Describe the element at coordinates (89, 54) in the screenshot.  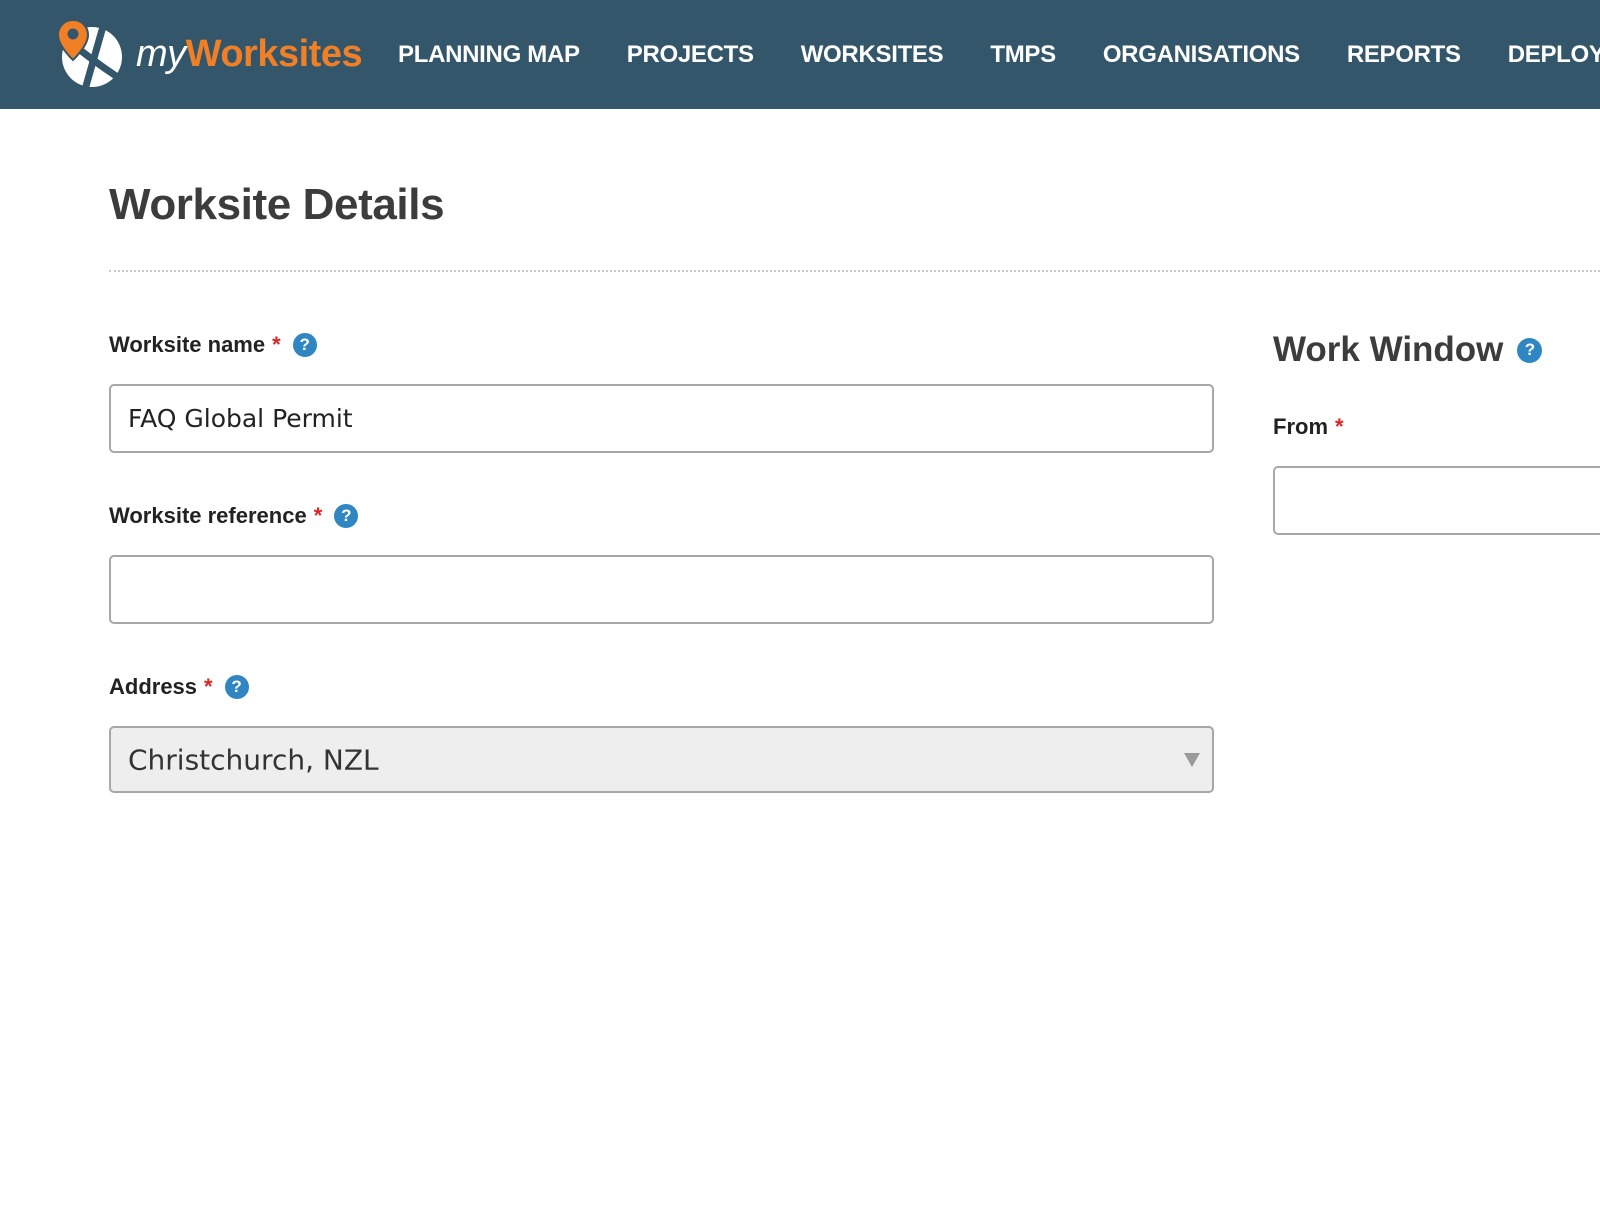
I see `map-pin-globe-icon` at that location.